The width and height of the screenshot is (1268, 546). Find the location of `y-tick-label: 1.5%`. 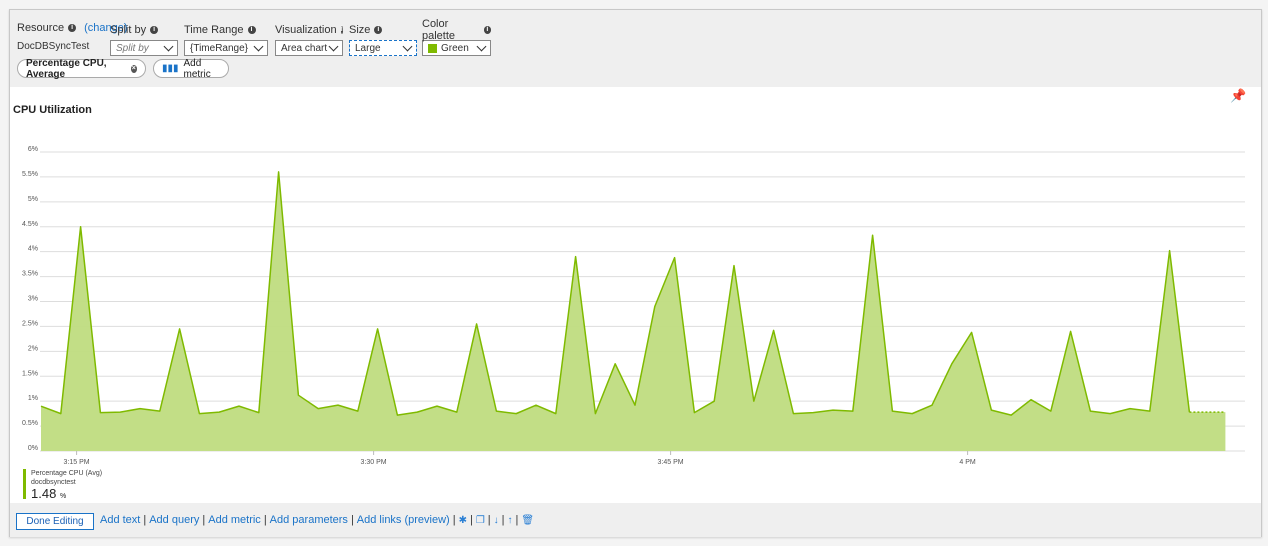

y-tick-label: 1.5% is located at coordinates (30, 373).